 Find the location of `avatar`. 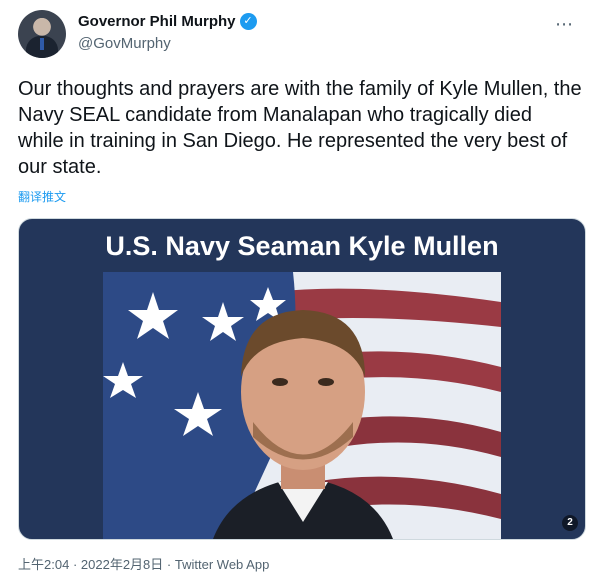

avatar is located at coordinates (42, 34).